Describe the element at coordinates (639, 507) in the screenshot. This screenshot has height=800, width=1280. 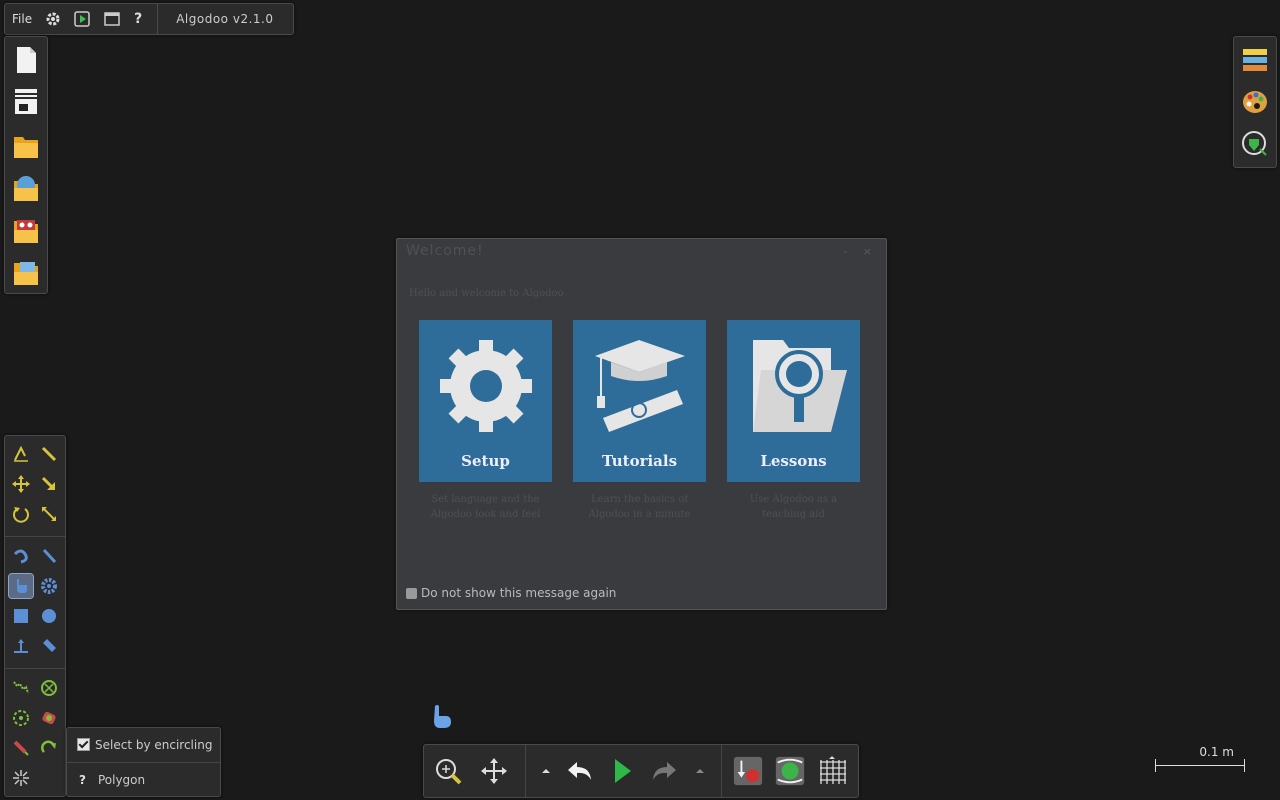
I see `tutorials-description: Learn the basics of Algodoo in a minute` at that location.